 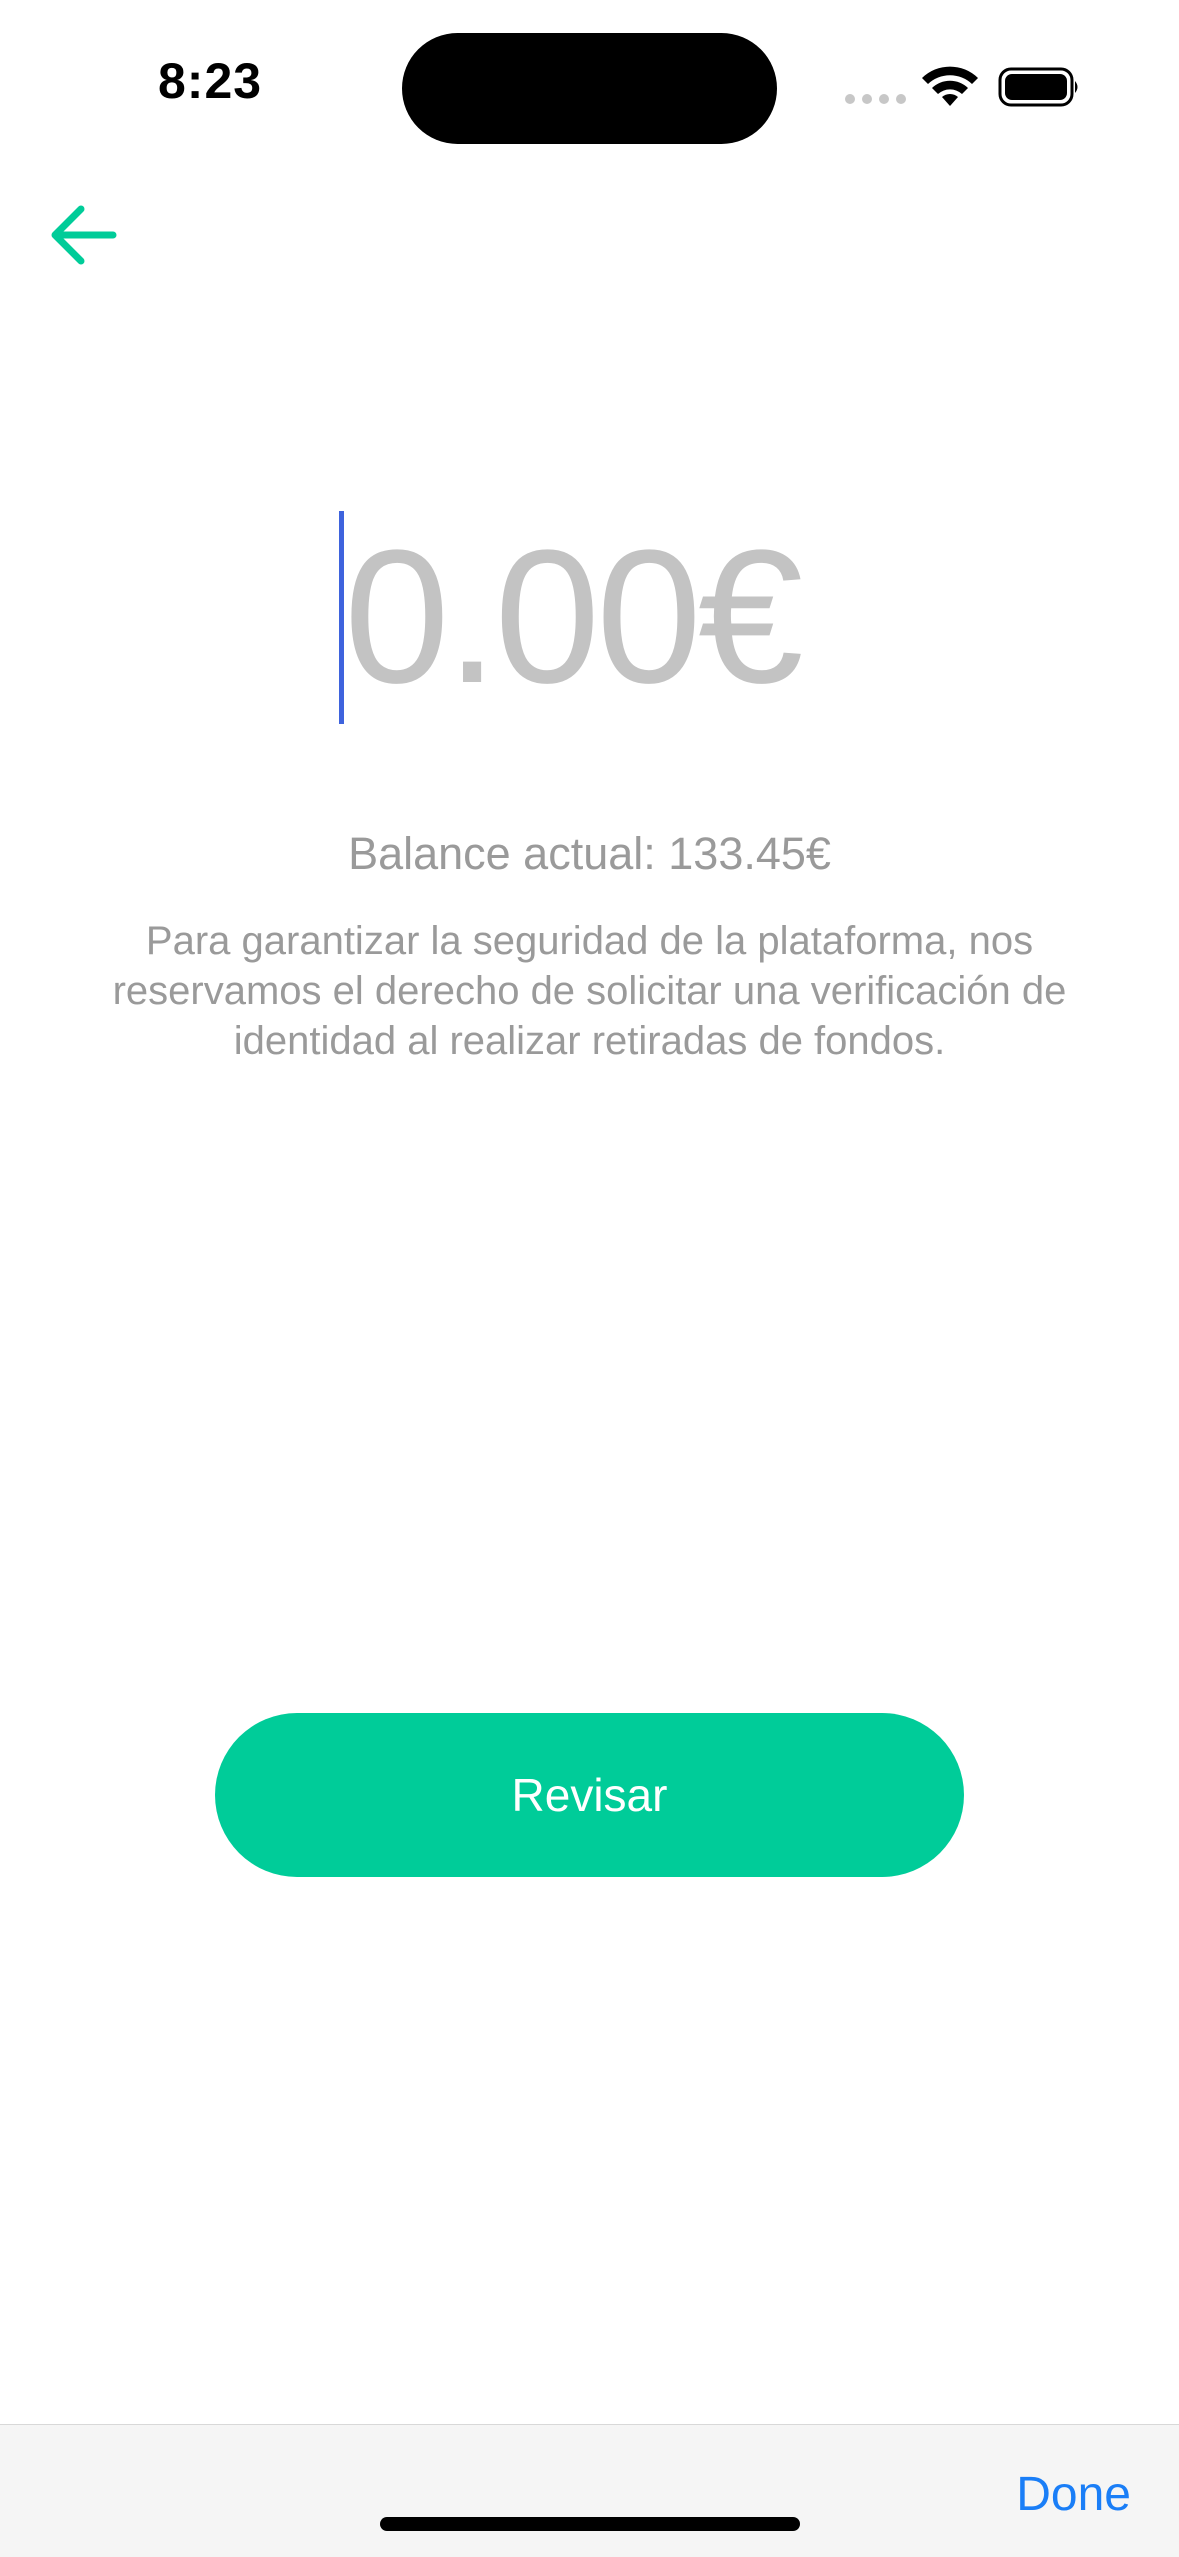 I want to click on amount-input: 0.00€, so click(x=590, y=617).